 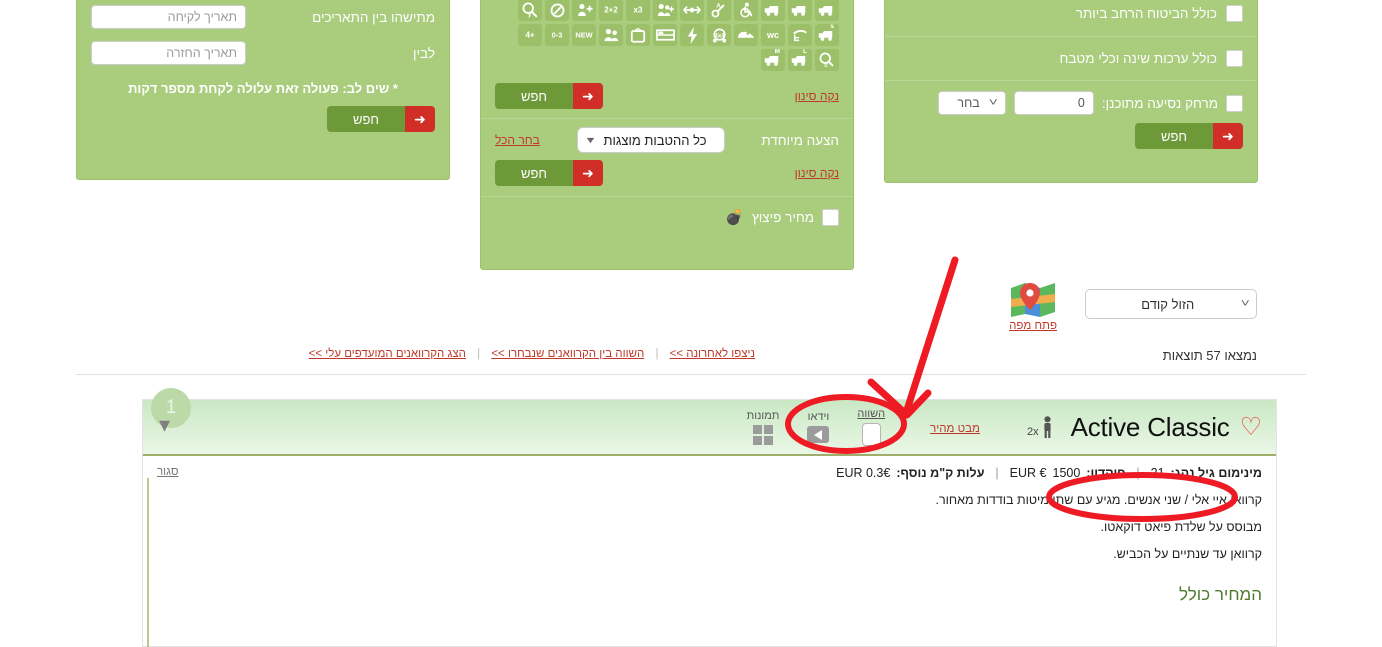 What do you see at coordinates (381, 119) in the screenshot?
I see `trip-duration-search-button: ➜ חפש` at bounding box center [381, 119].